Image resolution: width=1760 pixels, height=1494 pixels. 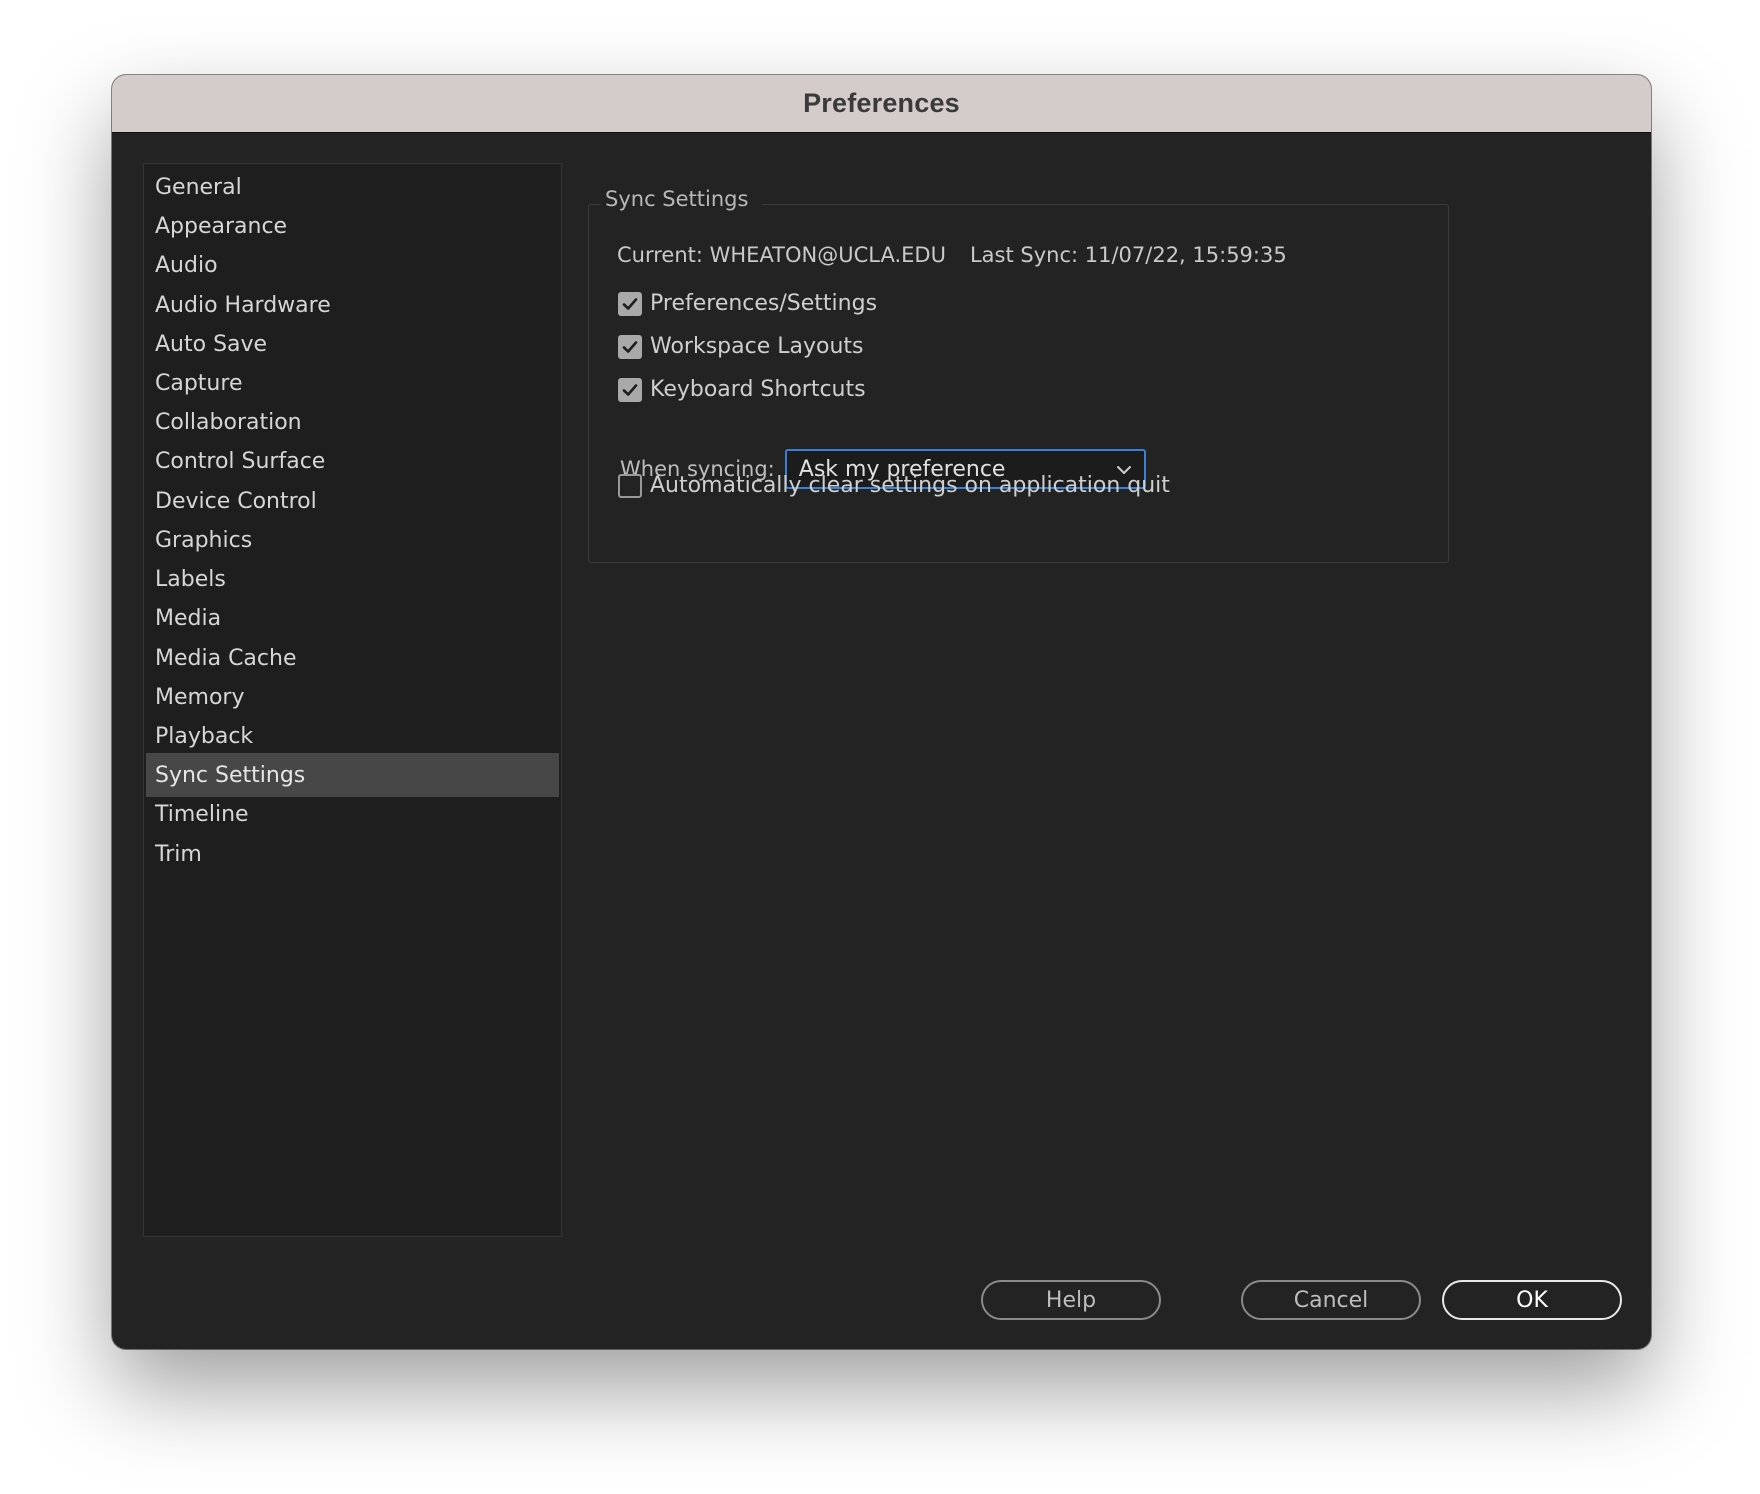 I want to click on dialog-title: Preferences, so click(x=881, y=103).